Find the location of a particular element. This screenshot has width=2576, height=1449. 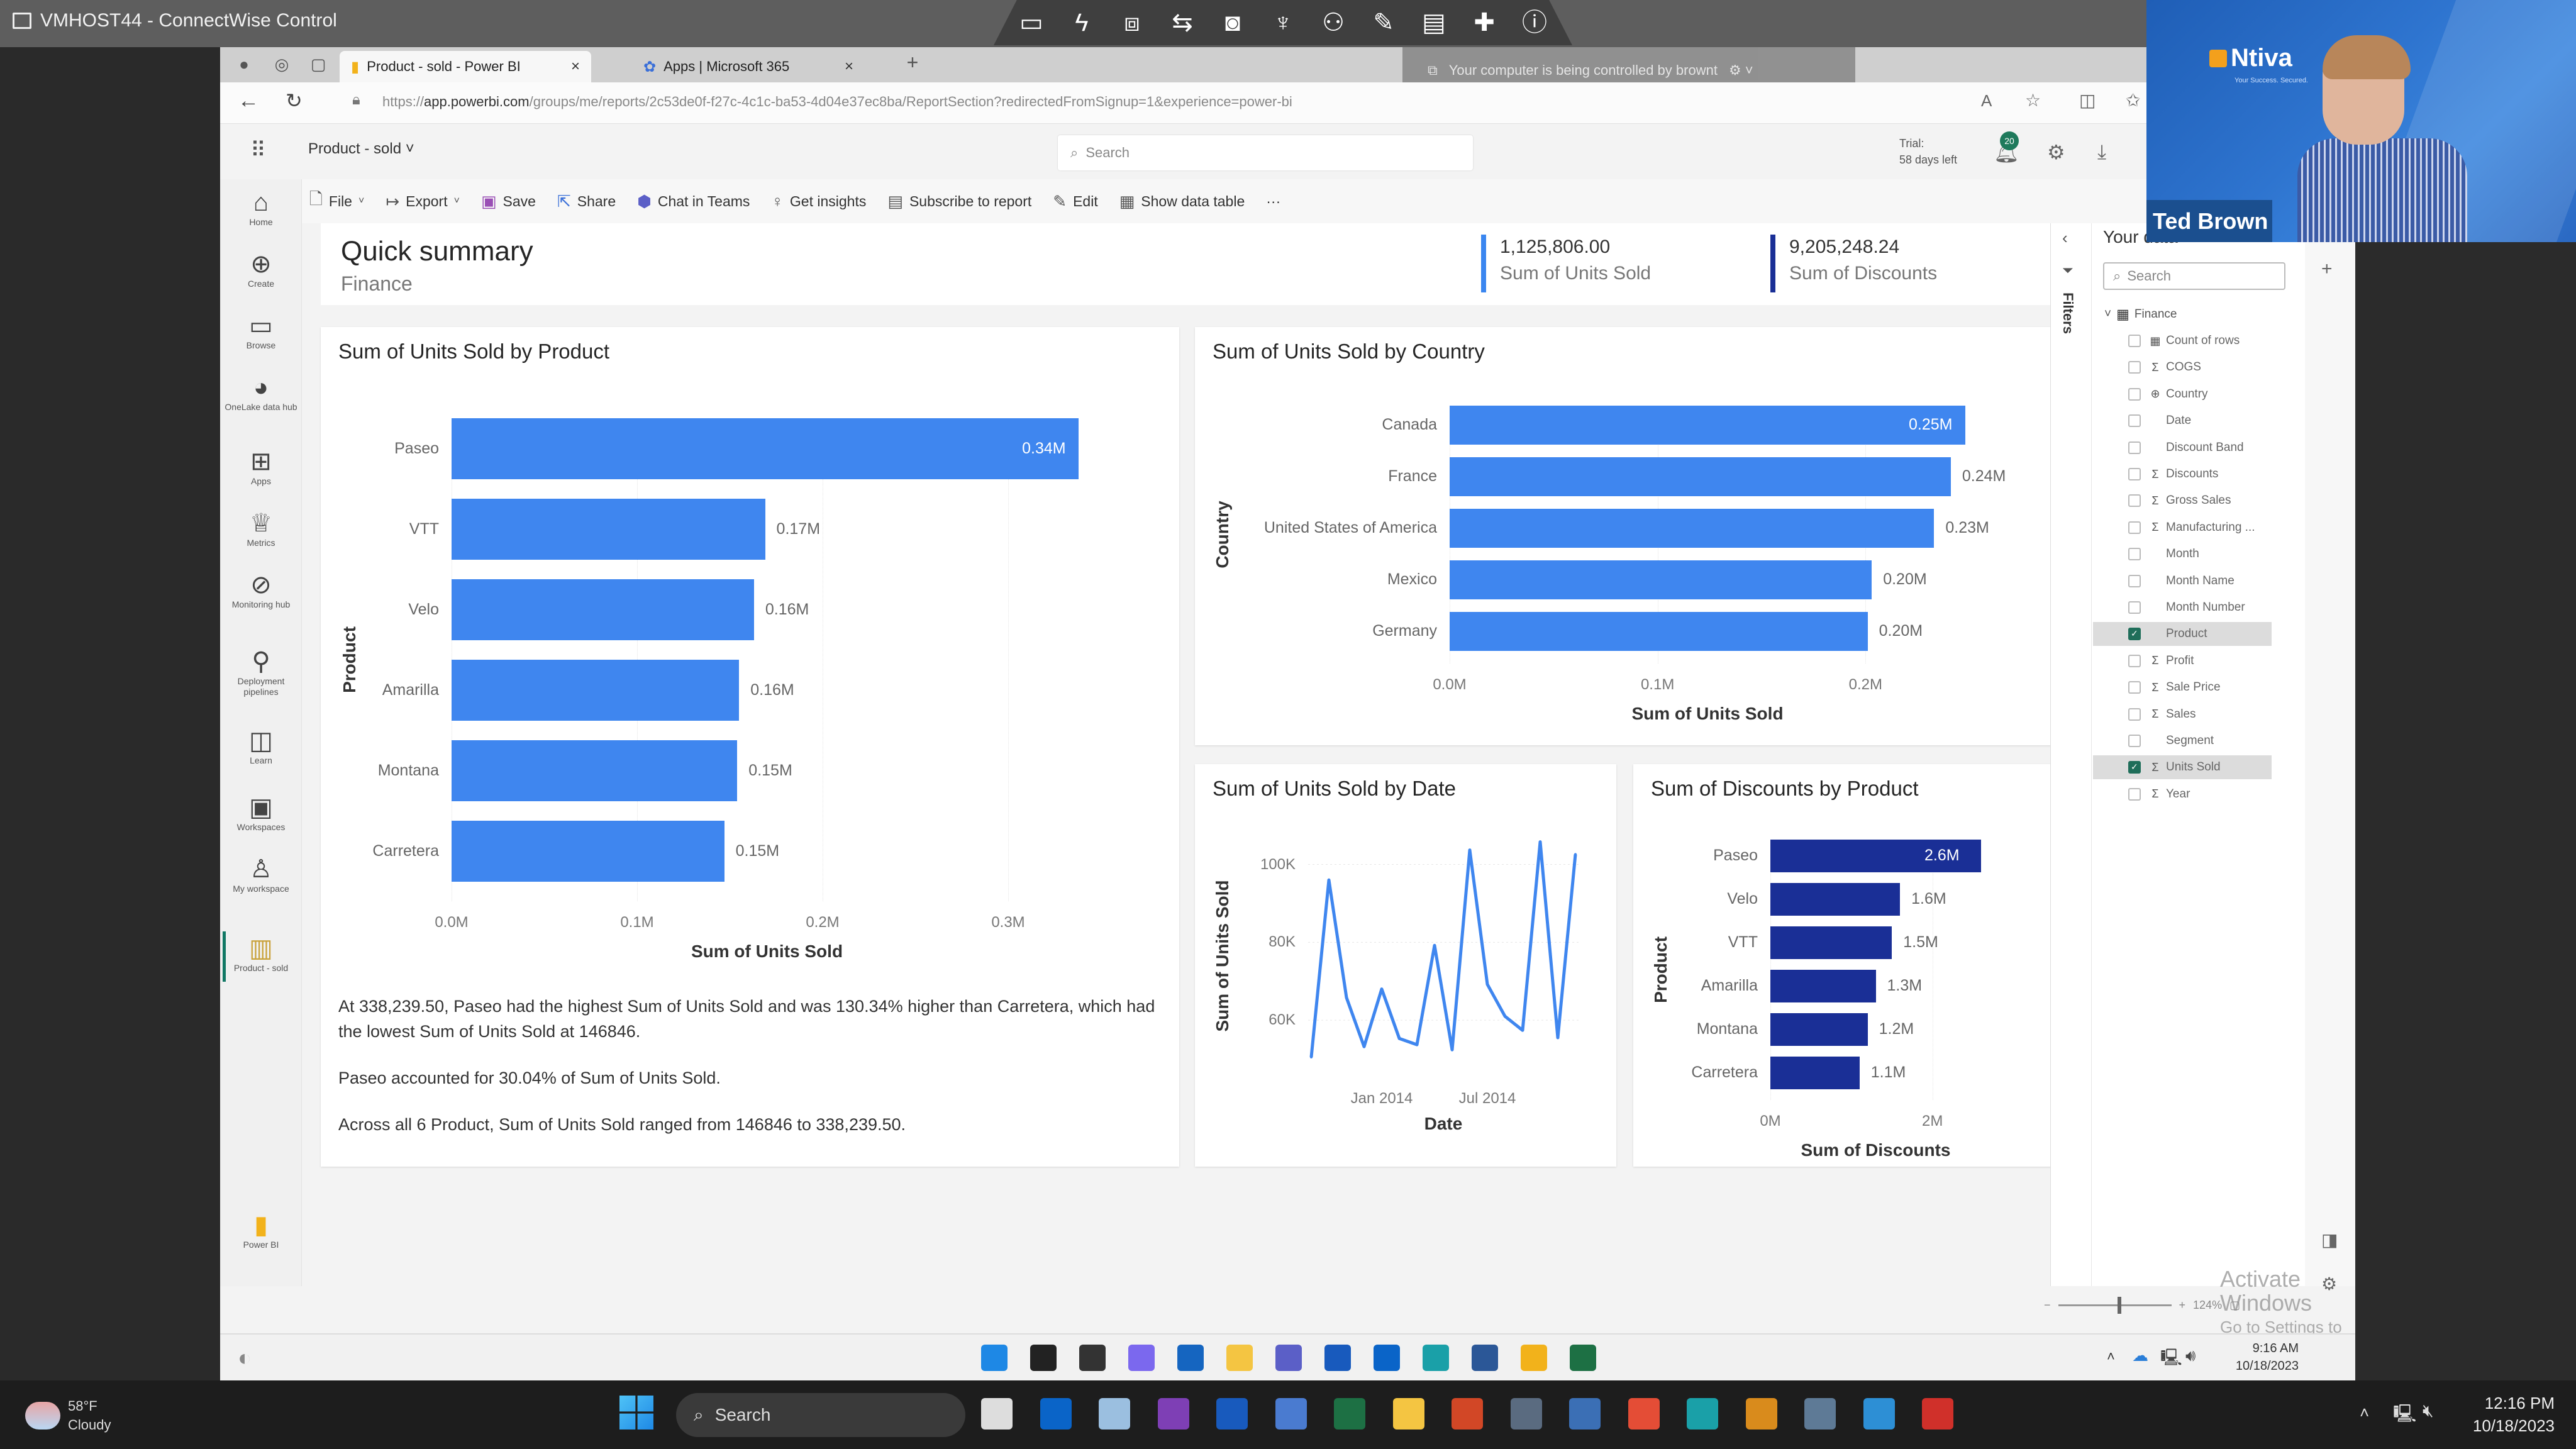

bar-vtt is located at coordinates (1831, 942).